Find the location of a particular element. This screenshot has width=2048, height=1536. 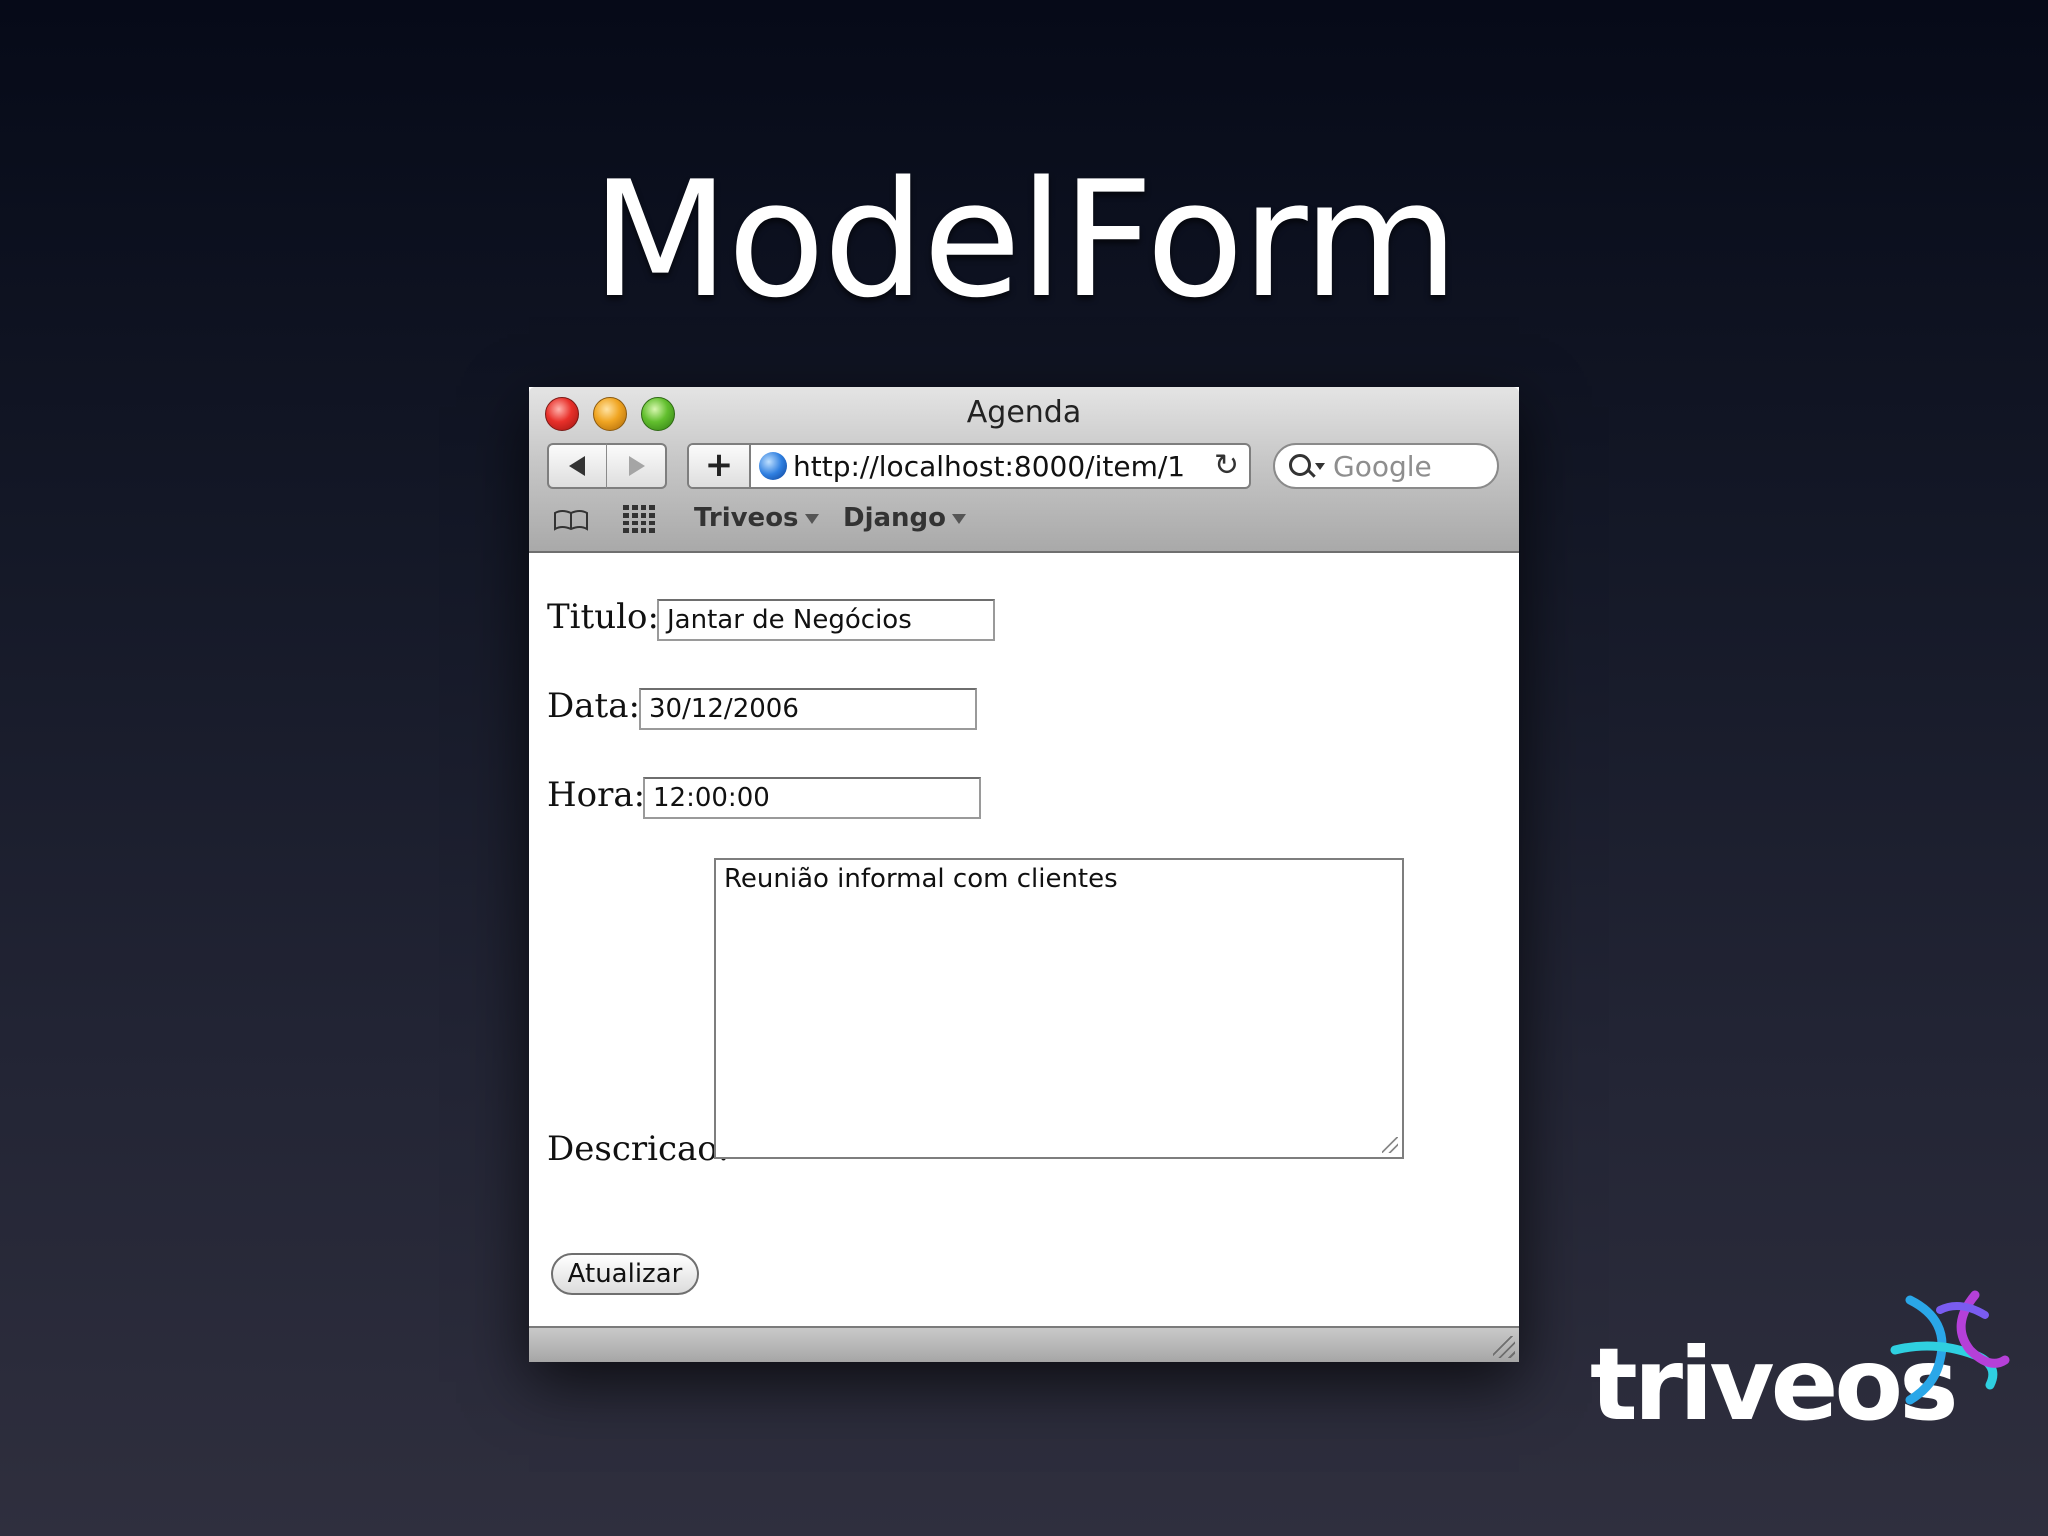

bookmark-triveos: Triveos is located at coordinates (756, 518).